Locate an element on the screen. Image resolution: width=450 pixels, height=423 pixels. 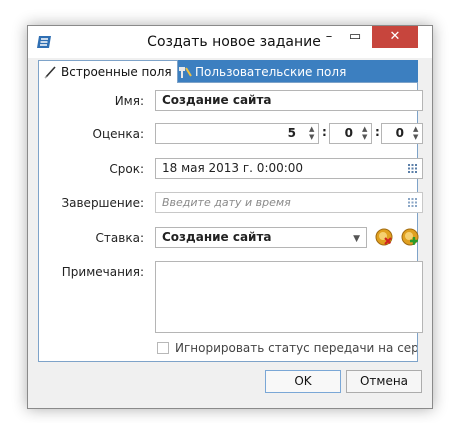
close-button: ✕ is located at coordinates (395, 37).